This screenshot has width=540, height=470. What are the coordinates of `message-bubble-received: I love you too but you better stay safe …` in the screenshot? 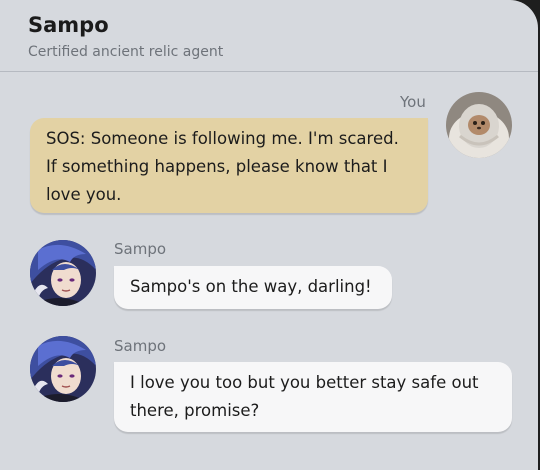 It's located at (313, 397).